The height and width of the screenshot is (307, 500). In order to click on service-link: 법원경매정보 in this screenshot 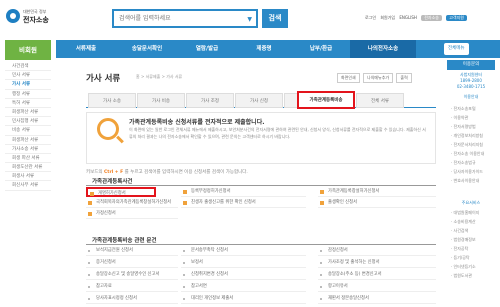, I will do `click(471, 239)`.